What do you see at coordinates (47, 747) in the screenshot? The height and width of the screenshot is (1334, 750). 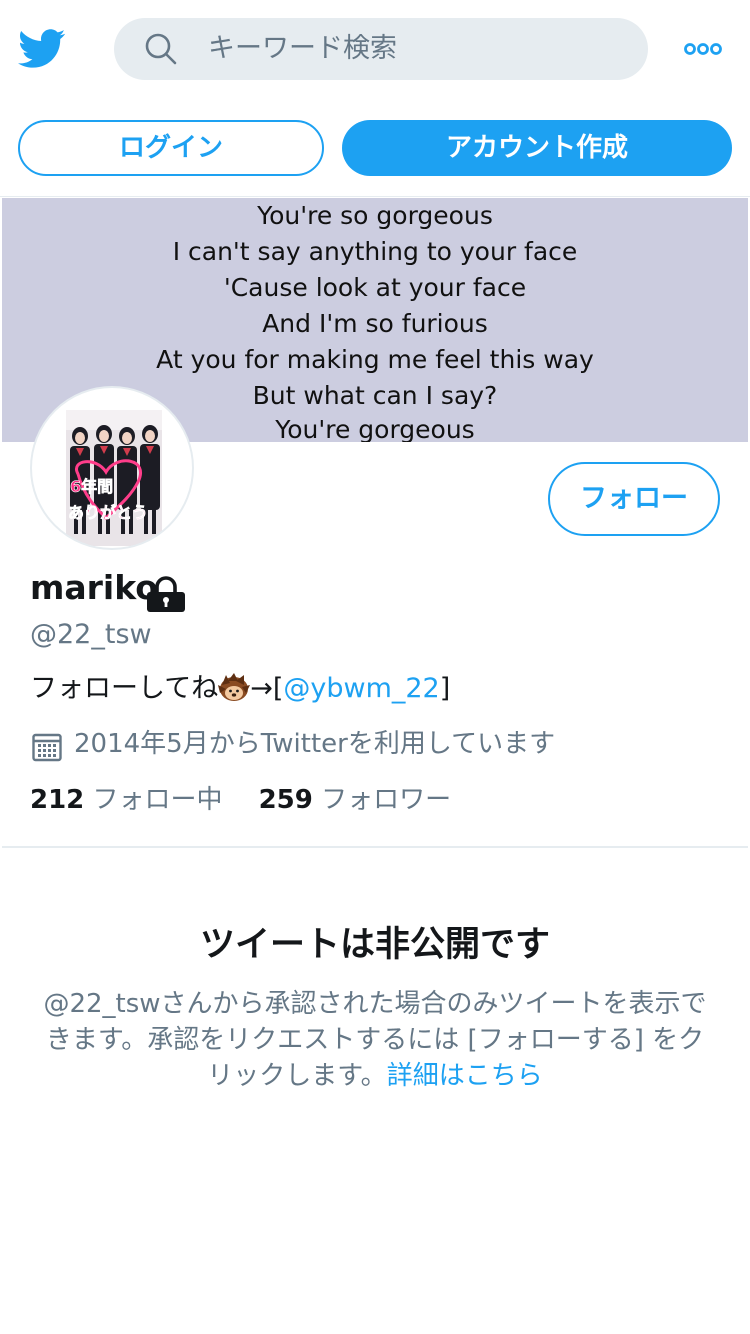 I see `calendar-icon` at bounding box center [47, 747].